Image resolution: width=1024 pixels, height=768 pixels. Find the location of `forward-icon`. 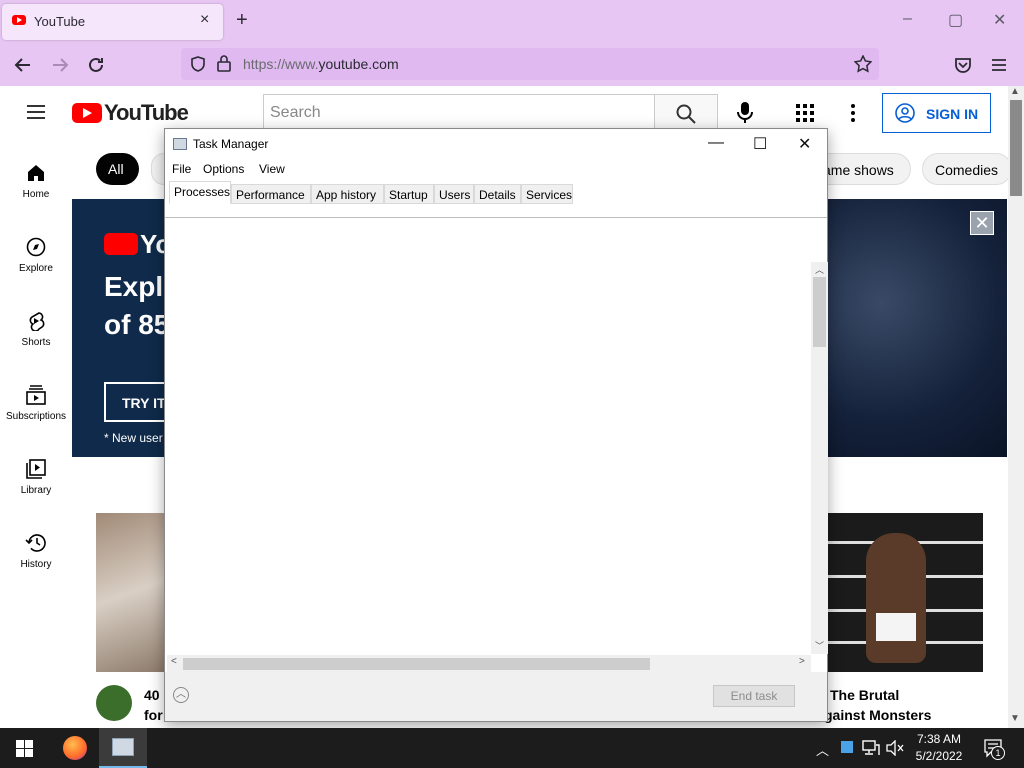

forward-icon is located at coordinates (60, 65).